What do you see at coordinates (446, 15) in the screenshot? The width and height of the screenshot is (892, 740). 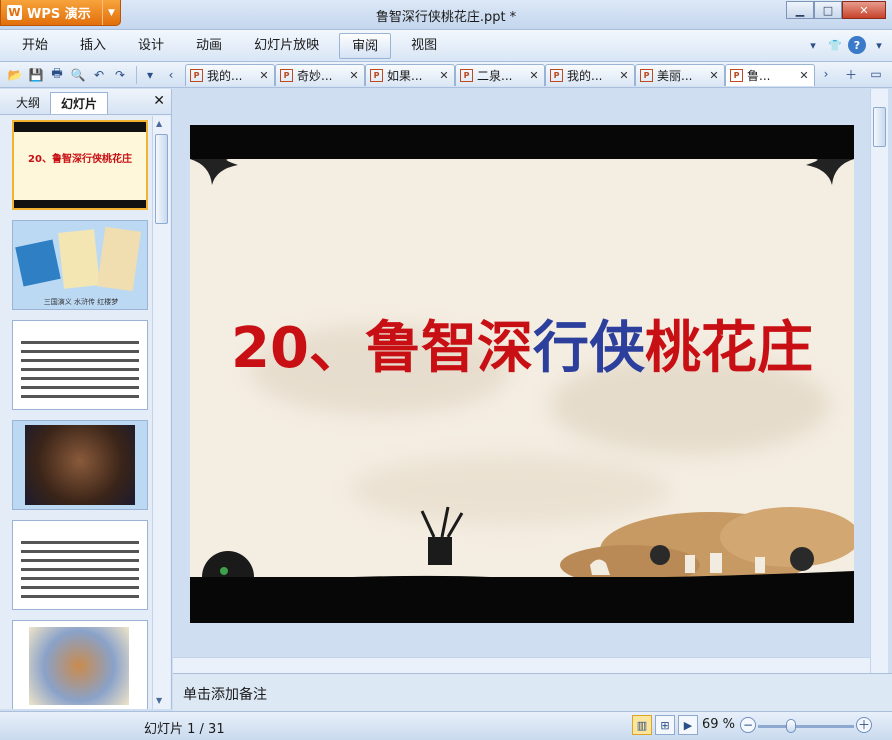 I see `title-bar: W WPS 演示 ▼ 鲁智深行侠桃花庄.ppt * ▁ □ ✕` at bounding box center [446, 15].